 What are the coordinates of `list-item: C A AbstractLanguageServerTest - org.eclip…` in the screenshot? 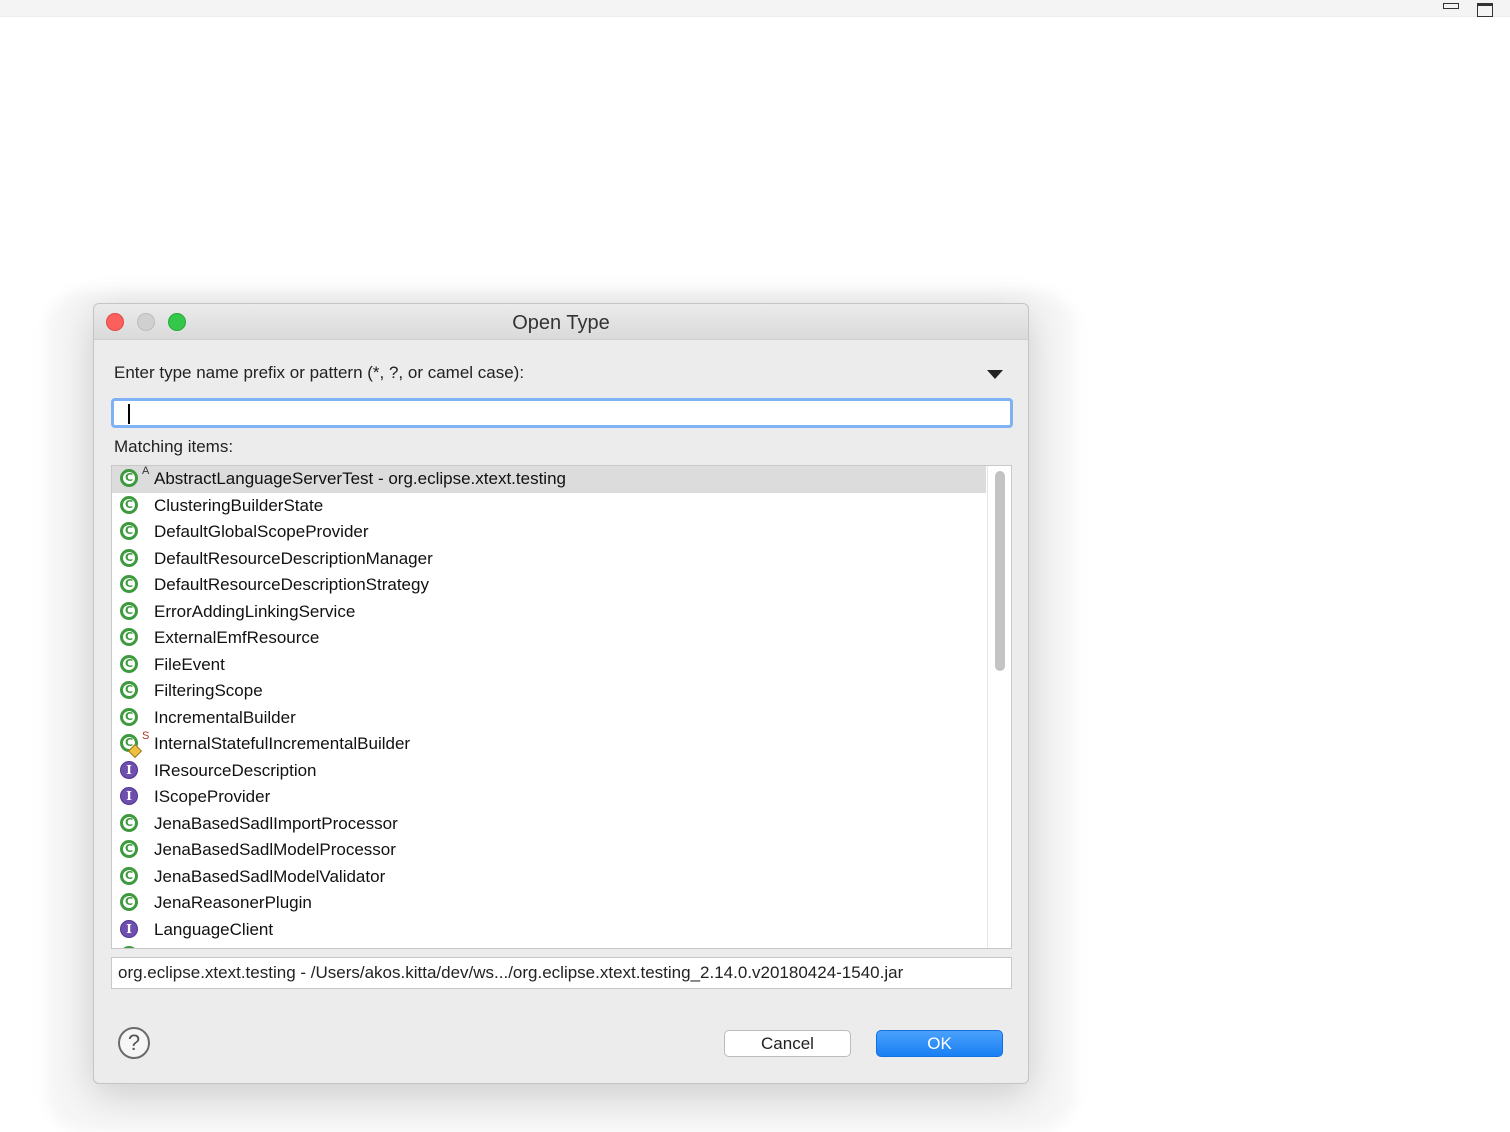 It's located at (549, 479).